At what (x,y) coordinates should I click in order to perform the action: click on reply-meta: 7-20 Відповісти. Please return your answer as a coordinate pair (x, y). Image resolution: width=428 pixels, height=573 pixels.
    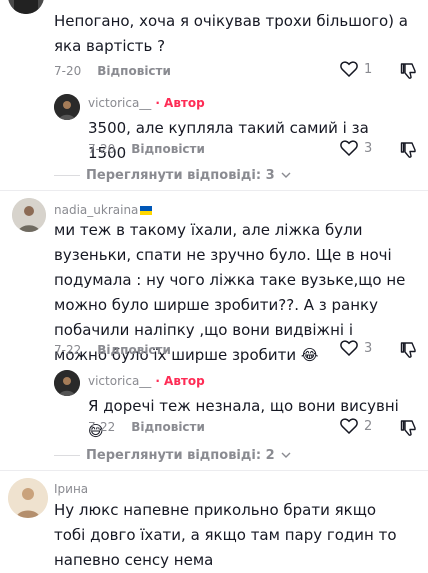
    Looking at the image, I should click on (146, 149).